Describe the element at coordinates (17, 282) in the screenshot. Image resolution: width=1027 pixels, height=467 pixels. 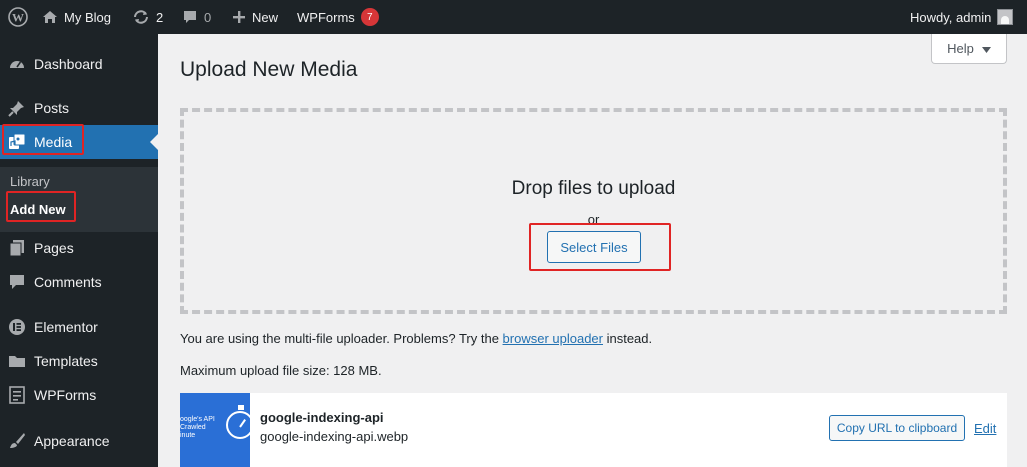
I see `comments-icon` at that location.